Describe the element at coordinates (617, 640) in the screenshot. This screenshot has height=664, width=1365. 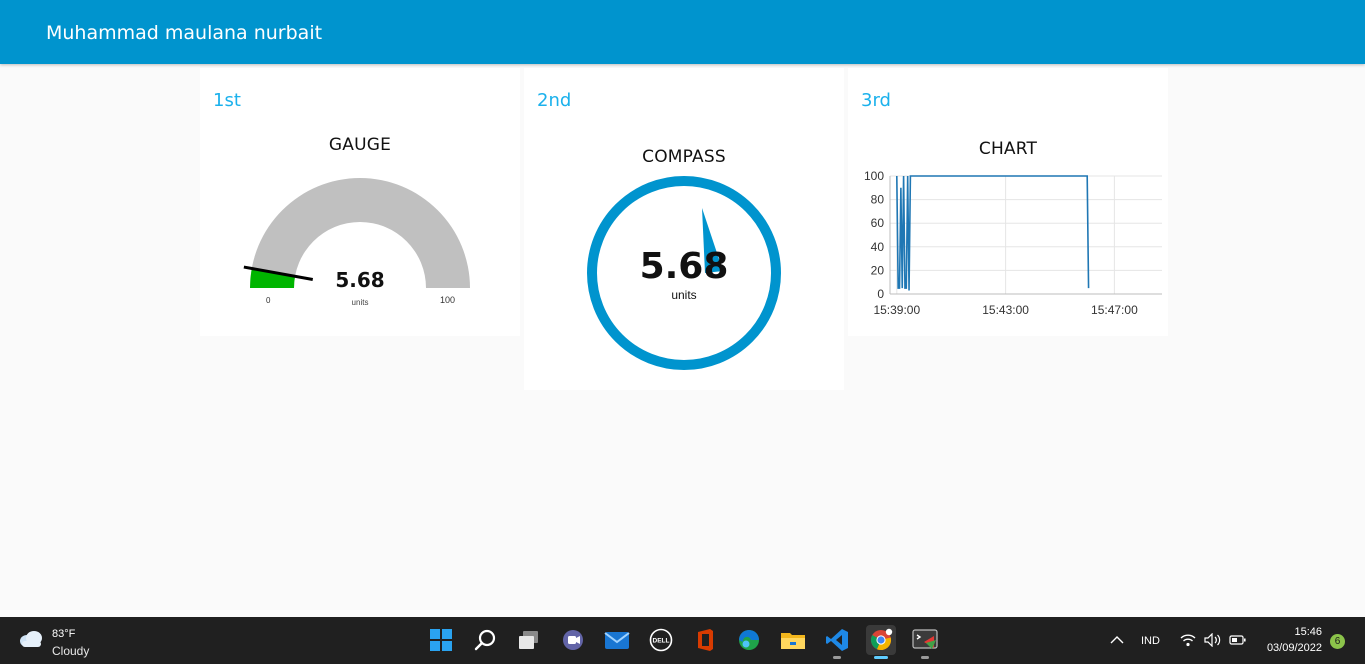
I see `mail-icon` at that location.